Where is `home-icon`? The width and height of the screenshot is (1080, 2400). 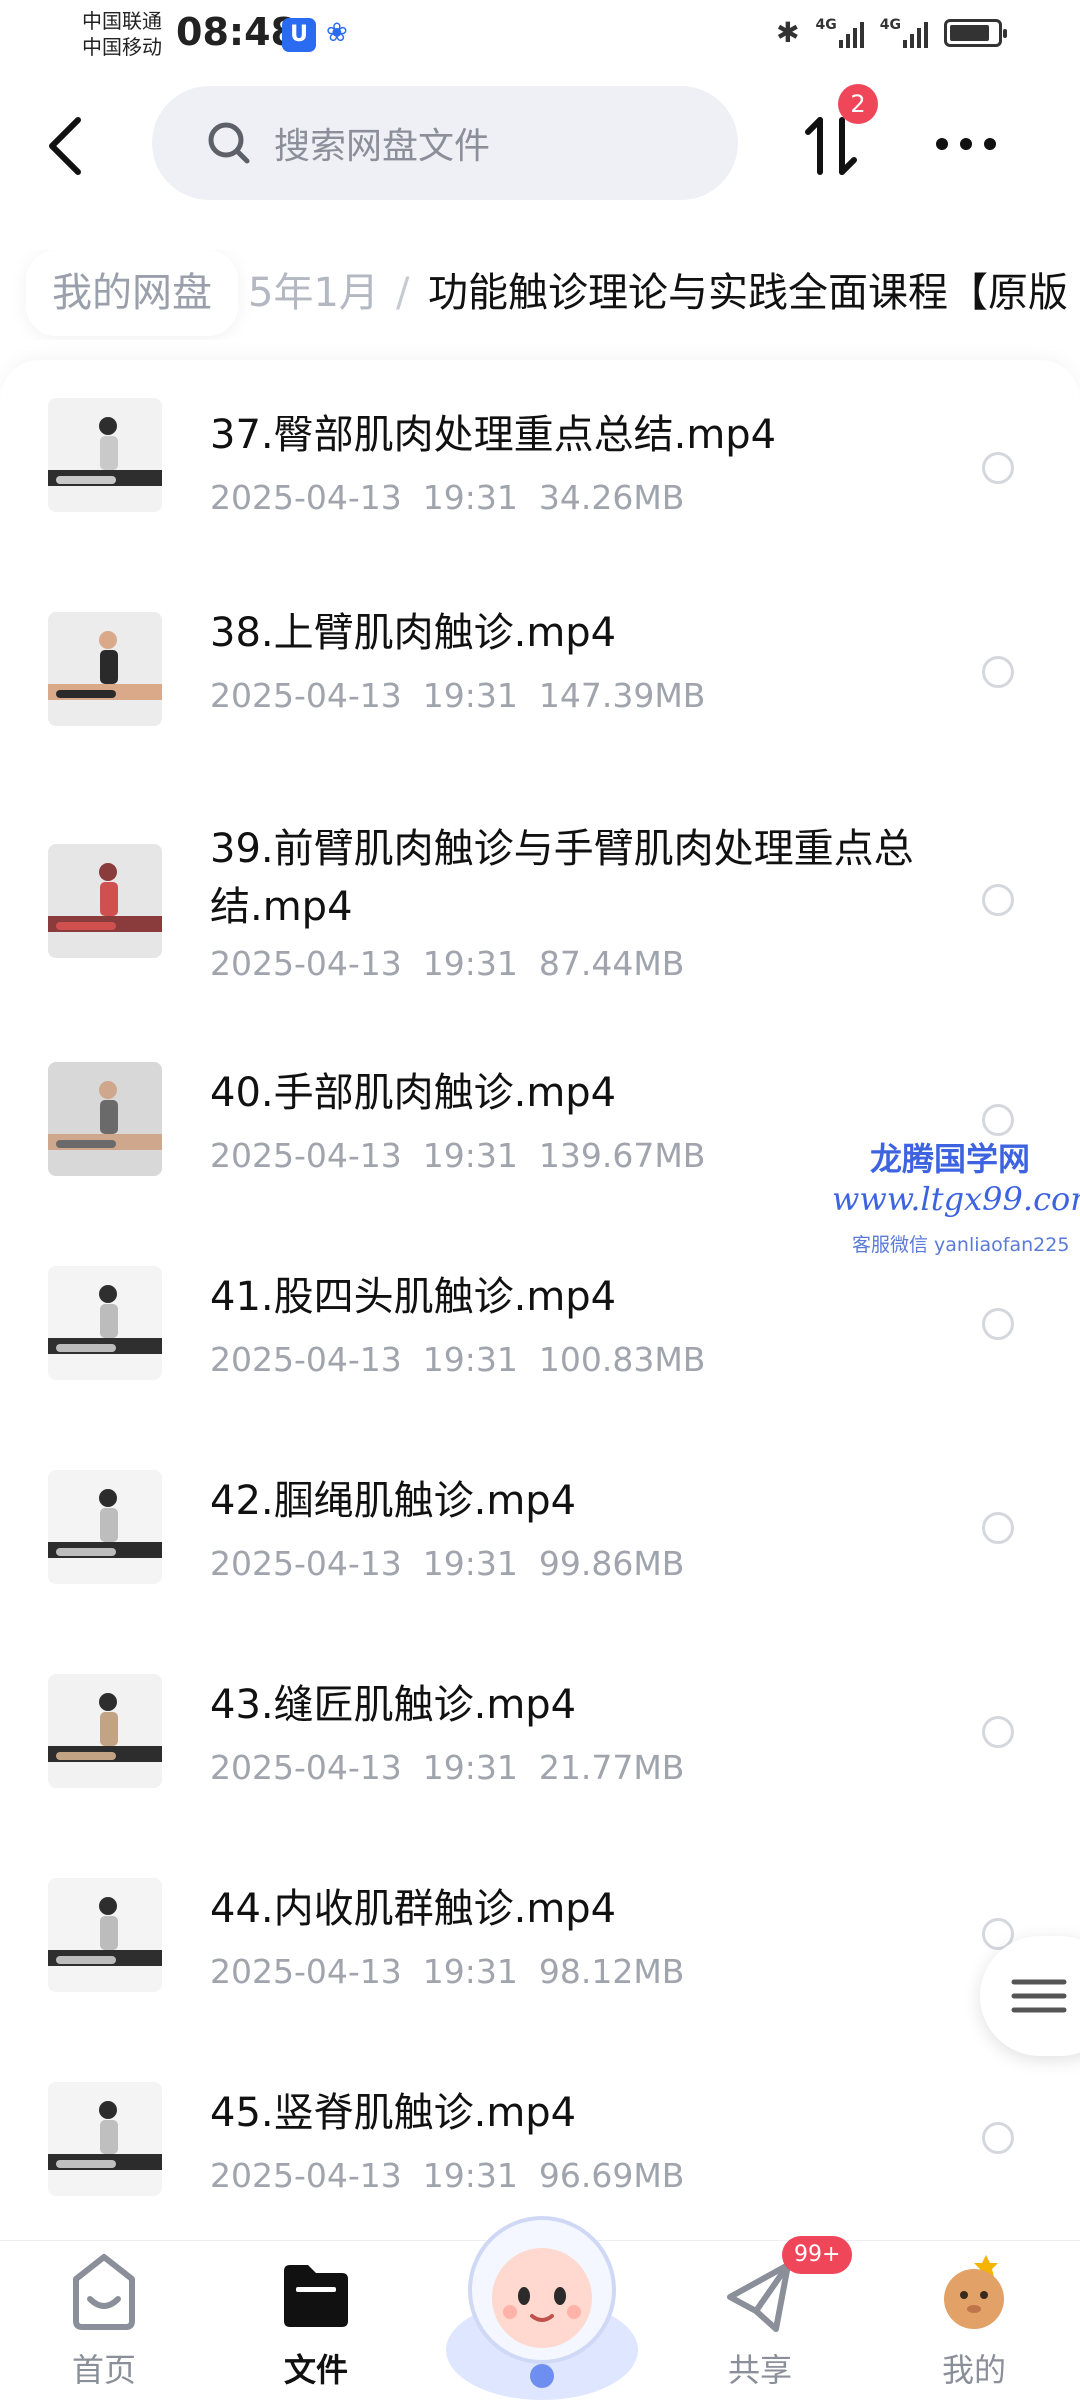 home-icon is located at coordinates (104, 2292).